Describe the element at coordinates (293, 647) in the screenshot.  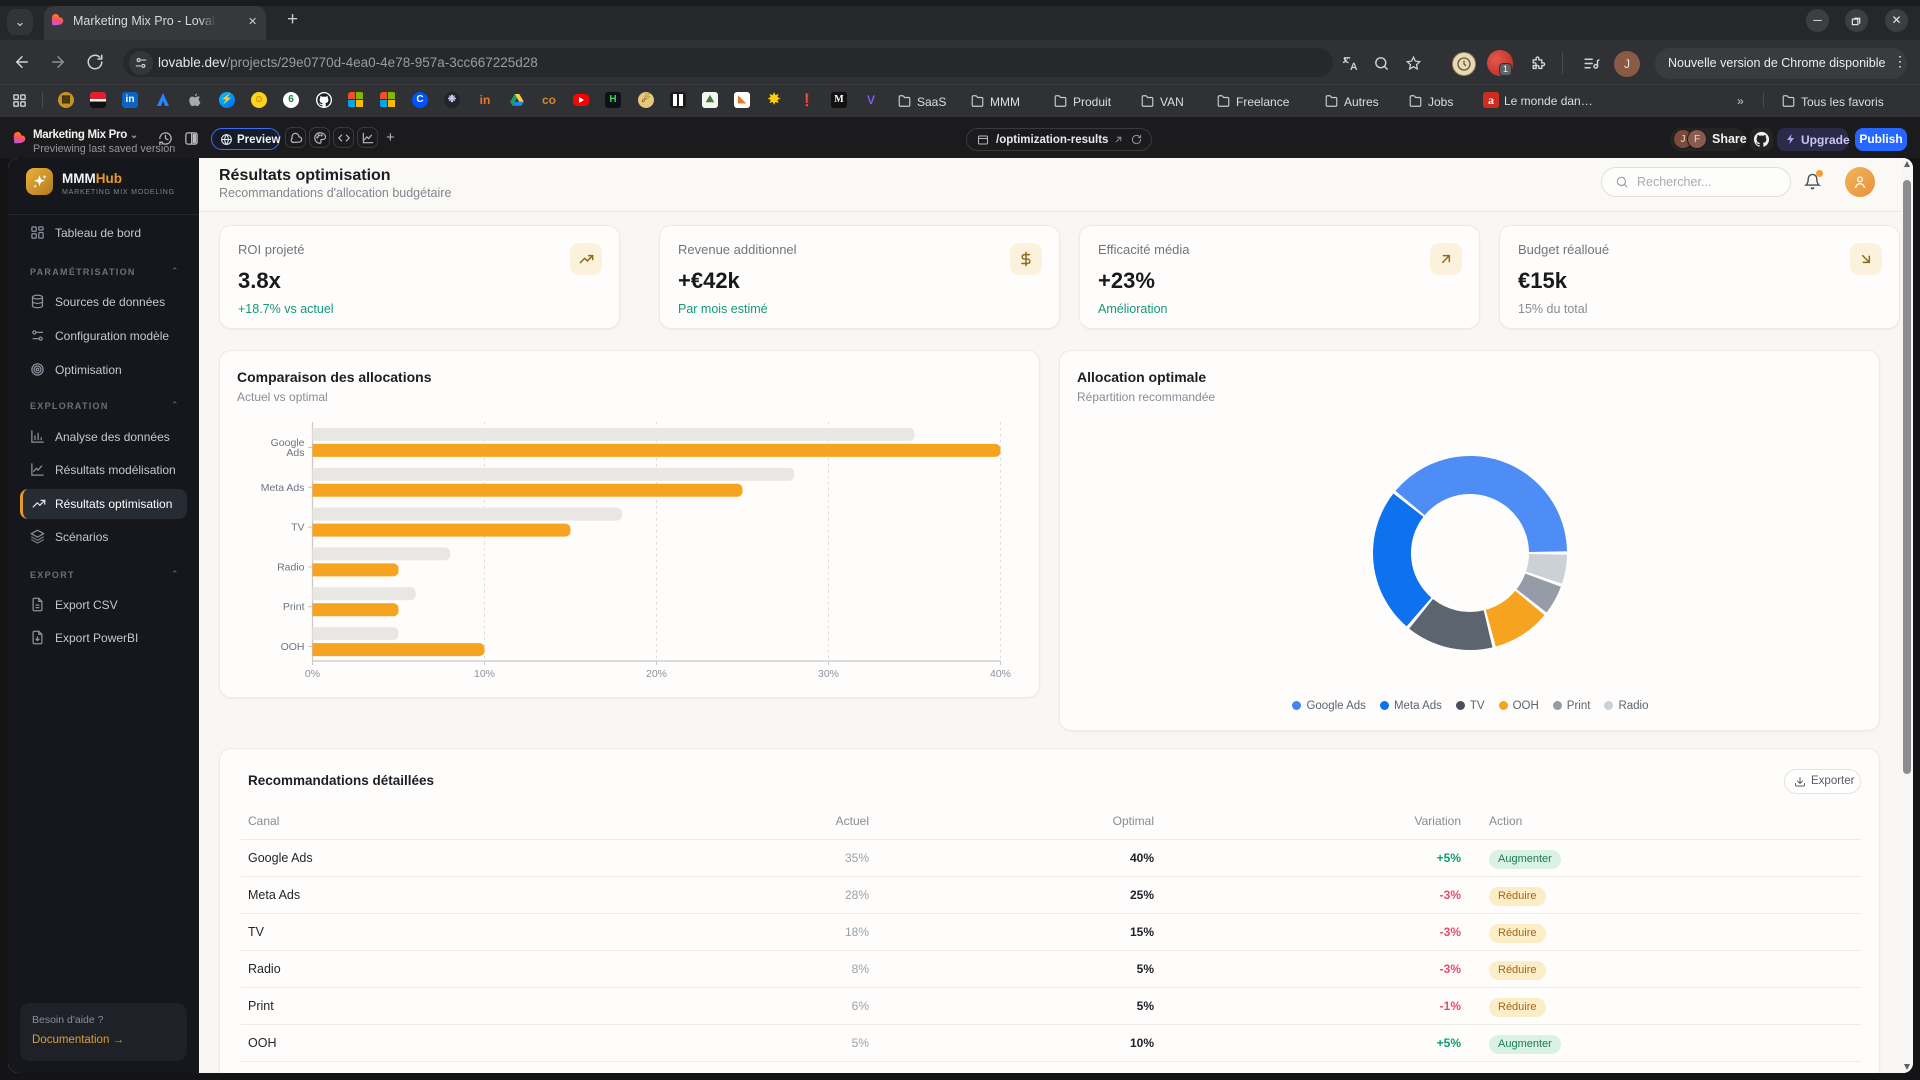
I see `svg-text: OOH` at that location.